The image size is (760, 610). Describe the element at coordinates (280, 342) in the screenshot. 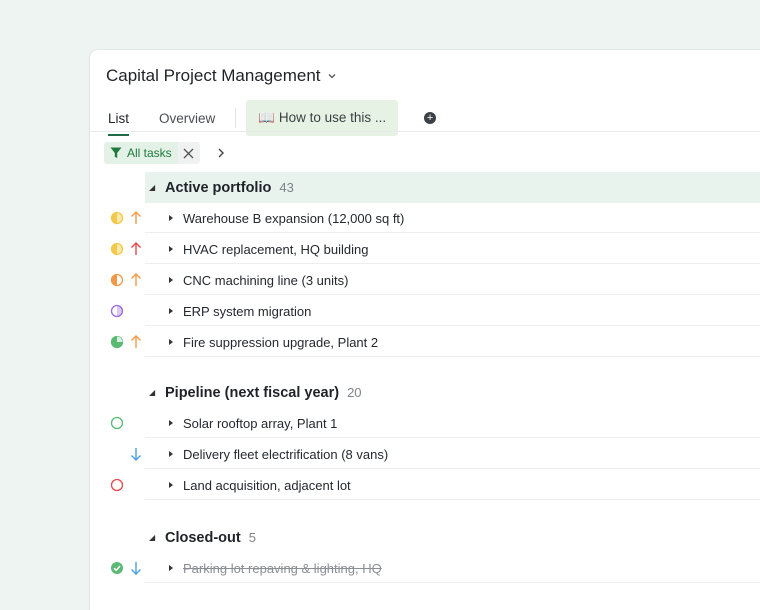

I see `task-title: Fire suppression upgrade, Plant 2` at that location.